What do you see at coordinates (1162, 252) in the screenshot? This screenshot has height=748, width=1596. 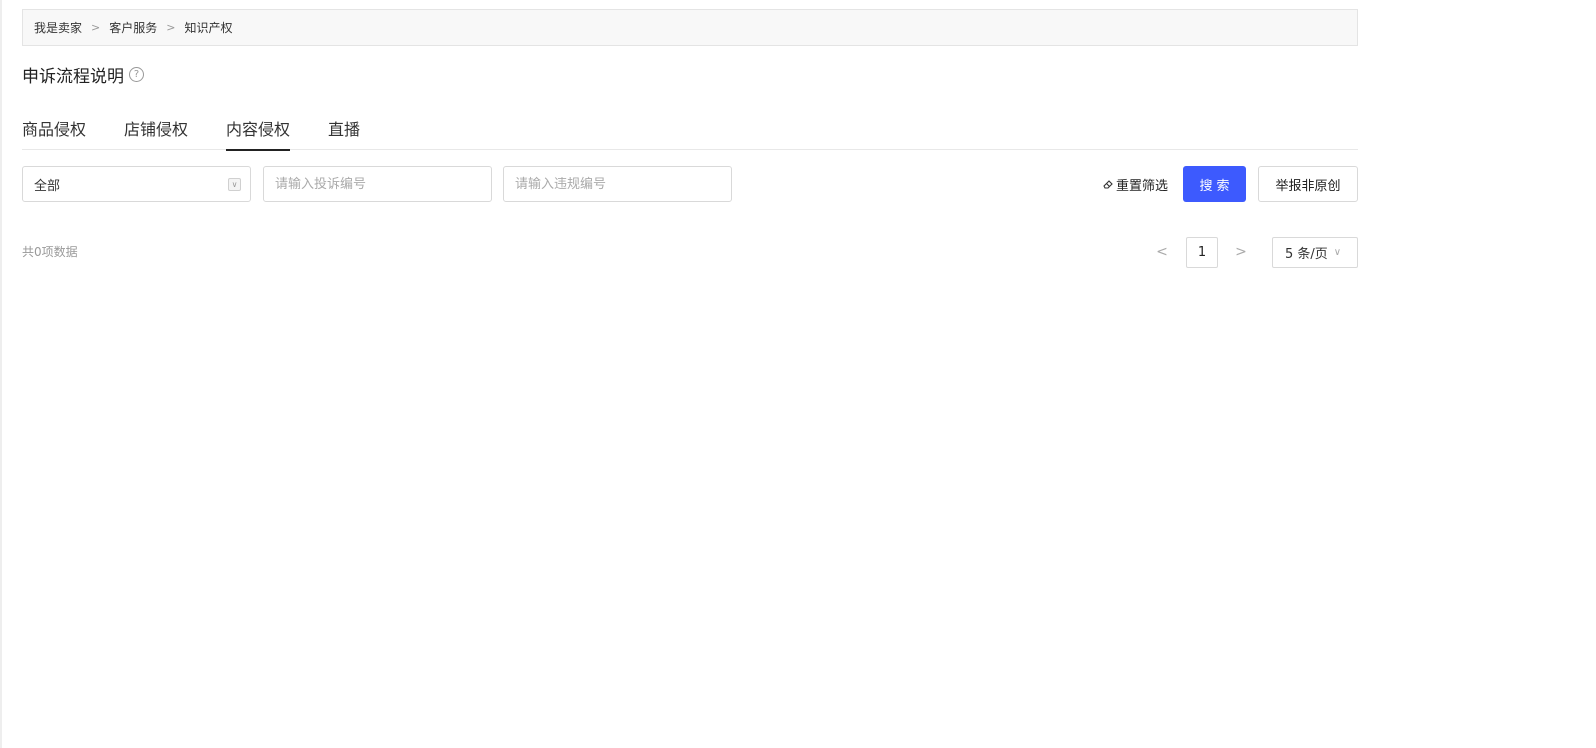 I see `chevron-left-icon: <` at bounding box center [1162, 252].